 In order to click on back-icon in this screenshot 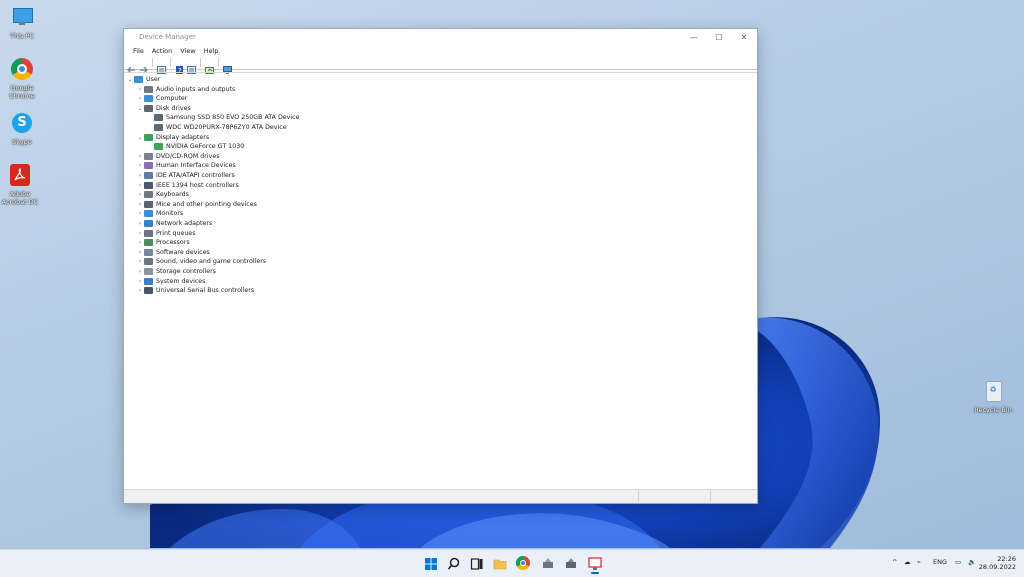, I will do `click(131, 66)`.